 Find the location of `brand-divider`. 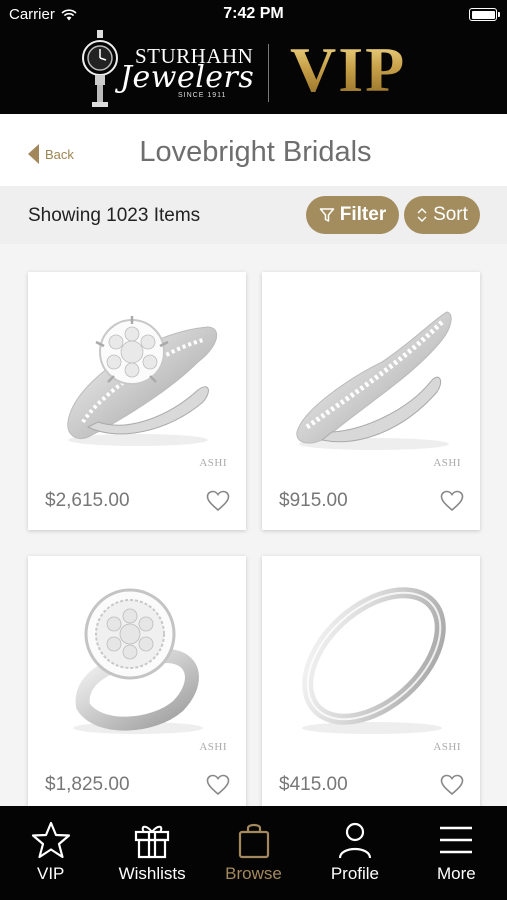

brand-divider is located at coordinates (268, 73).